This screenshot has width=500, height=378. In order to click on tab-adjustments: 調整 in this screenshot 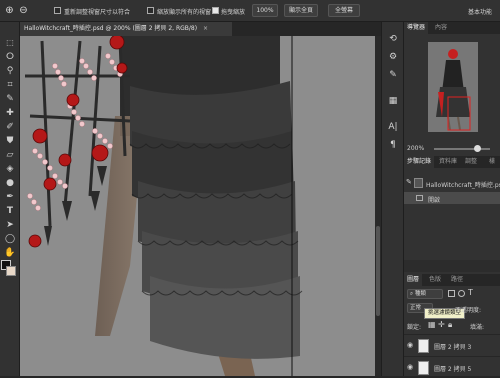, I will do `click(471, 162)`.